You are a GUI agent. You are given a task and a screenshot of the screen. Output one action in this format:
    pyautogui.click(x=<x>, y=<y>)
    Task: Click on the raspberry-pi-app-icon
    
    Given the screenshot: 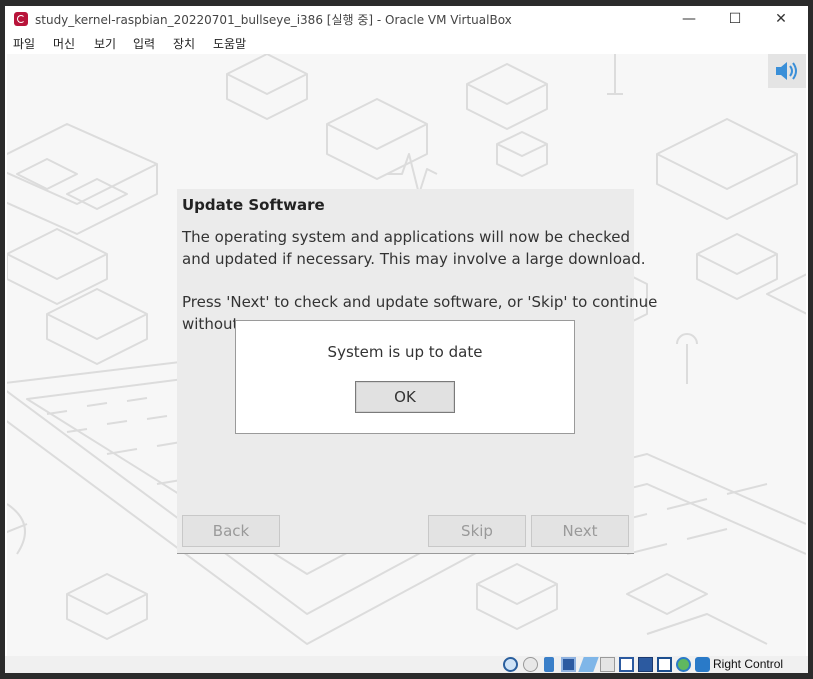 What is the action you would take?
    pyautogui.click(x=21, y=19)
    